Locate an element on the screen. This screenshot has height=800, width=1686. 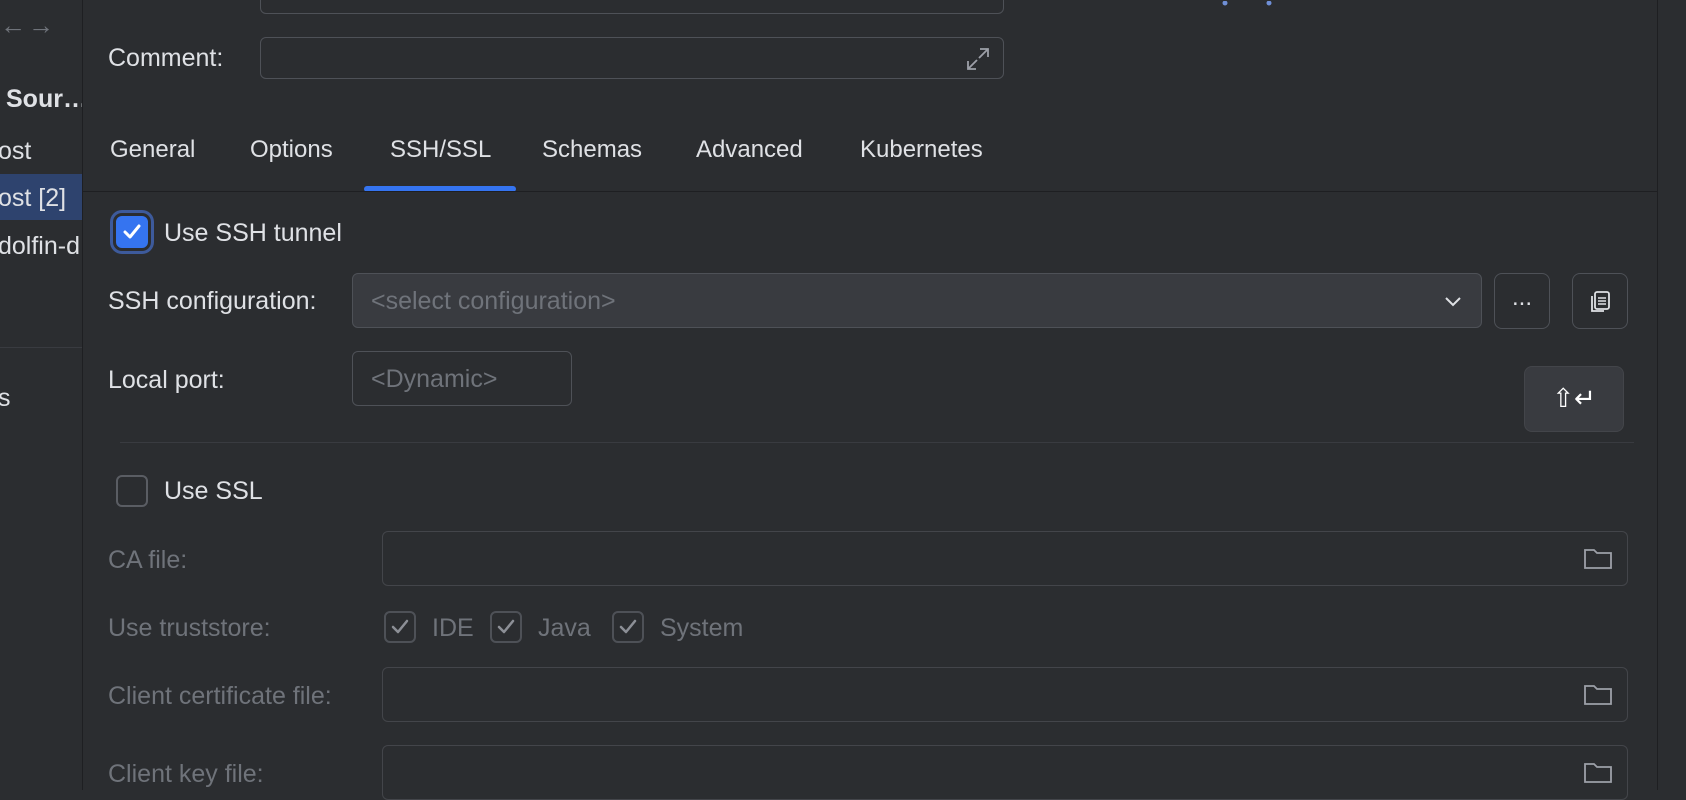
comment-input is located at coordinates (632, 58).